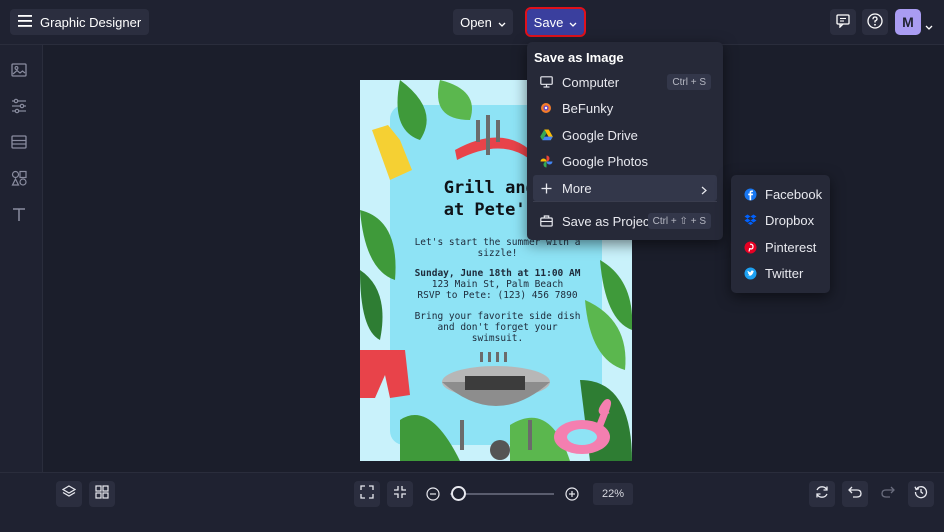 The width and height of the screenshot is (944, 532). Describe the element at coordinates (908, 22) in the screenshot. I see `avatar: M` at that location.